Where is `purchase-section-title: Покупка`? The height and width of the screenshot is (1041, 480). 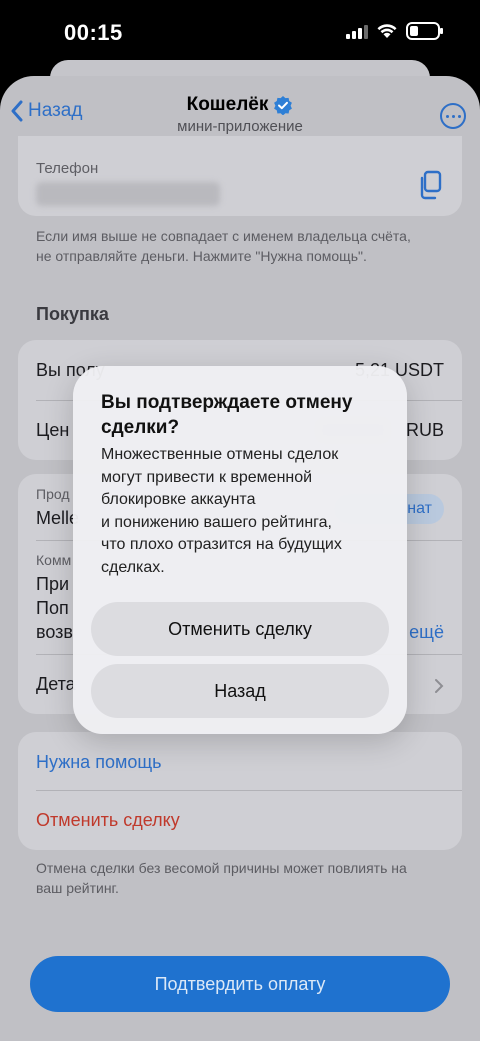 purchase-section-title: Покупка is located at coordinates (72, 314).